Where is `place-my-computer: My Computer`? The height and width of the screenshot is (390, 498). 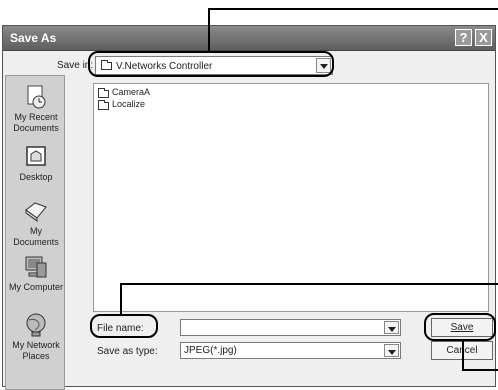 place-my-computer: My Computer is located at coordinates (36, 273).